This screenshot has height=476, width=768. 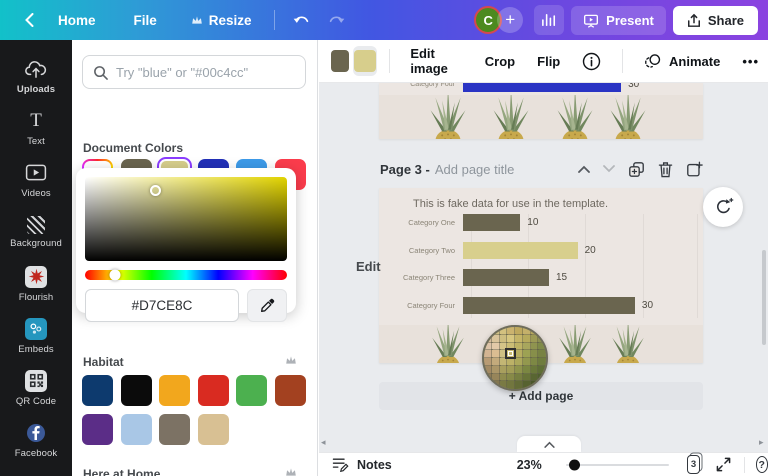 I want to click on chart-value-label: 15, so click(x=561, y=277).